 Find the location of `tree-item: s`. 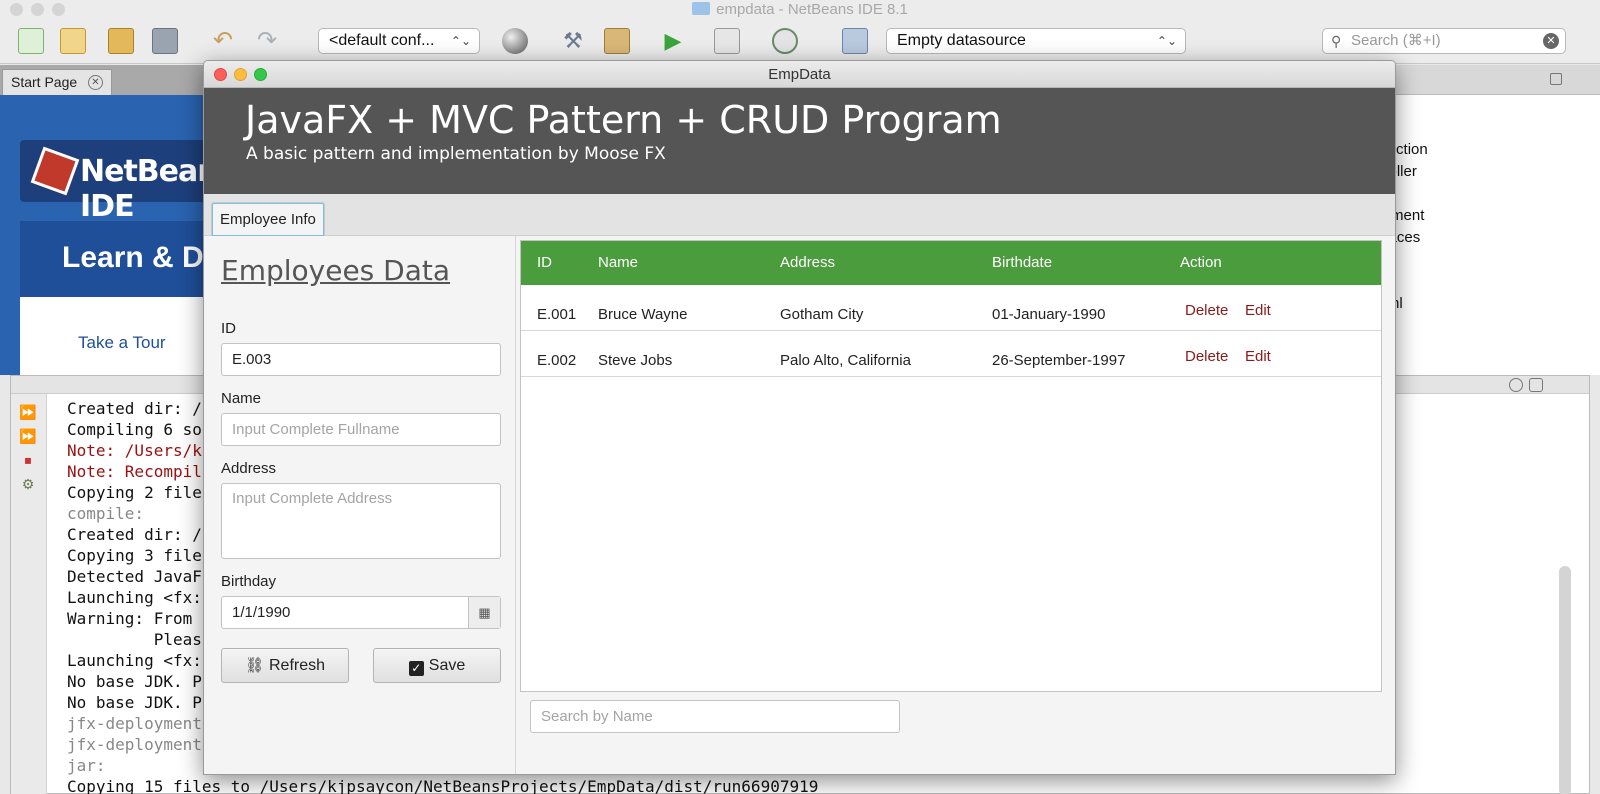

tree-item: s is located at coordinates (1485, 128).